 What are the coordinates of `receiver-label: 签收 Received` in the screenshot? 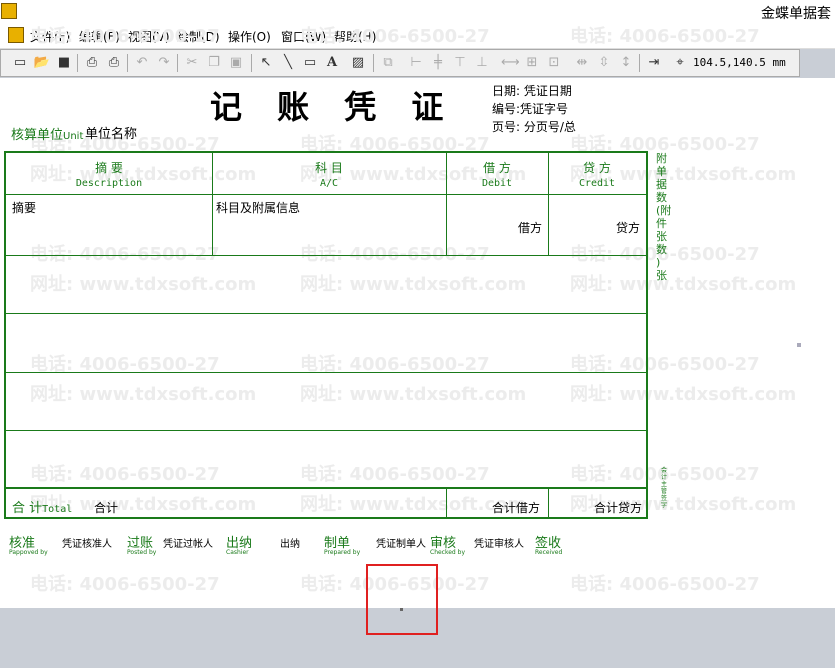 It's located at (548, 544).